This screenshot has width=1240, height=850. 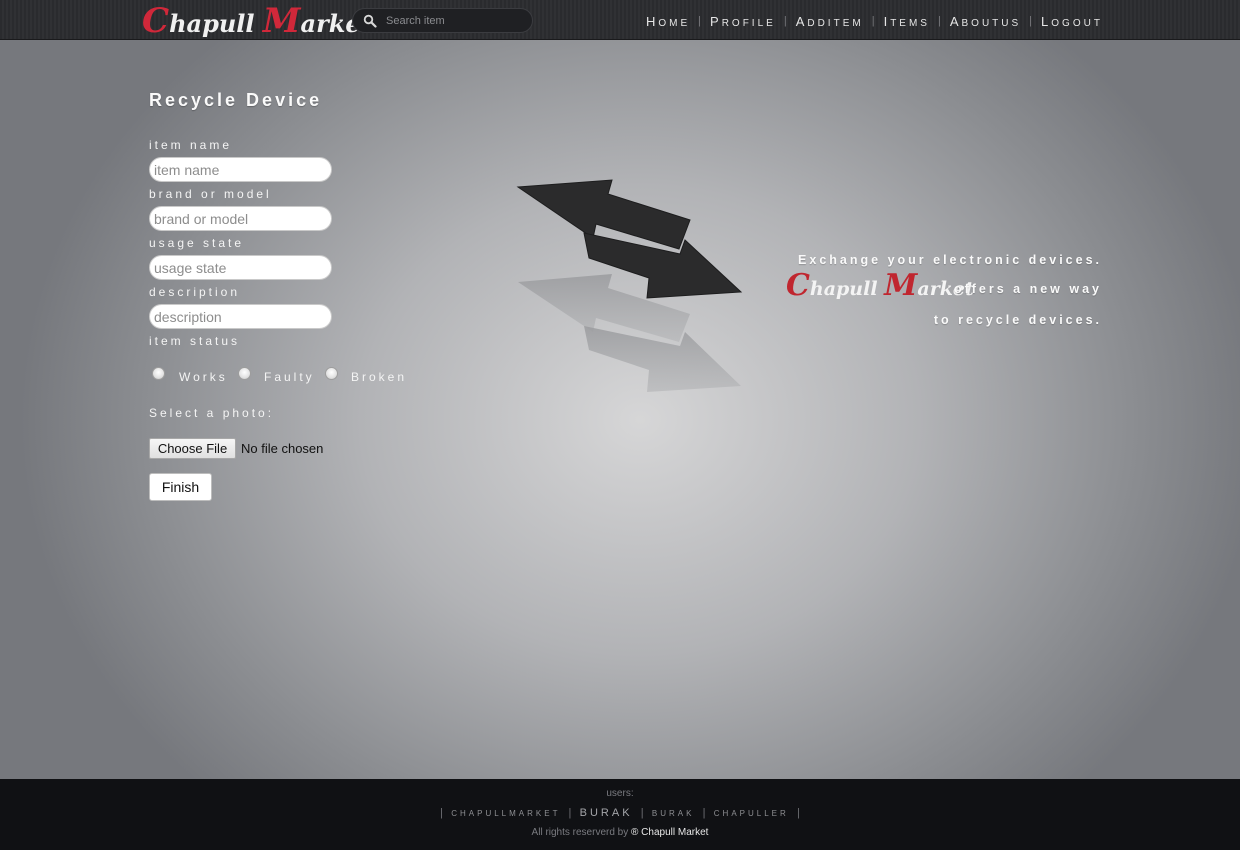 I want to click on finish-button: Finish, so click(x=180, y=487).